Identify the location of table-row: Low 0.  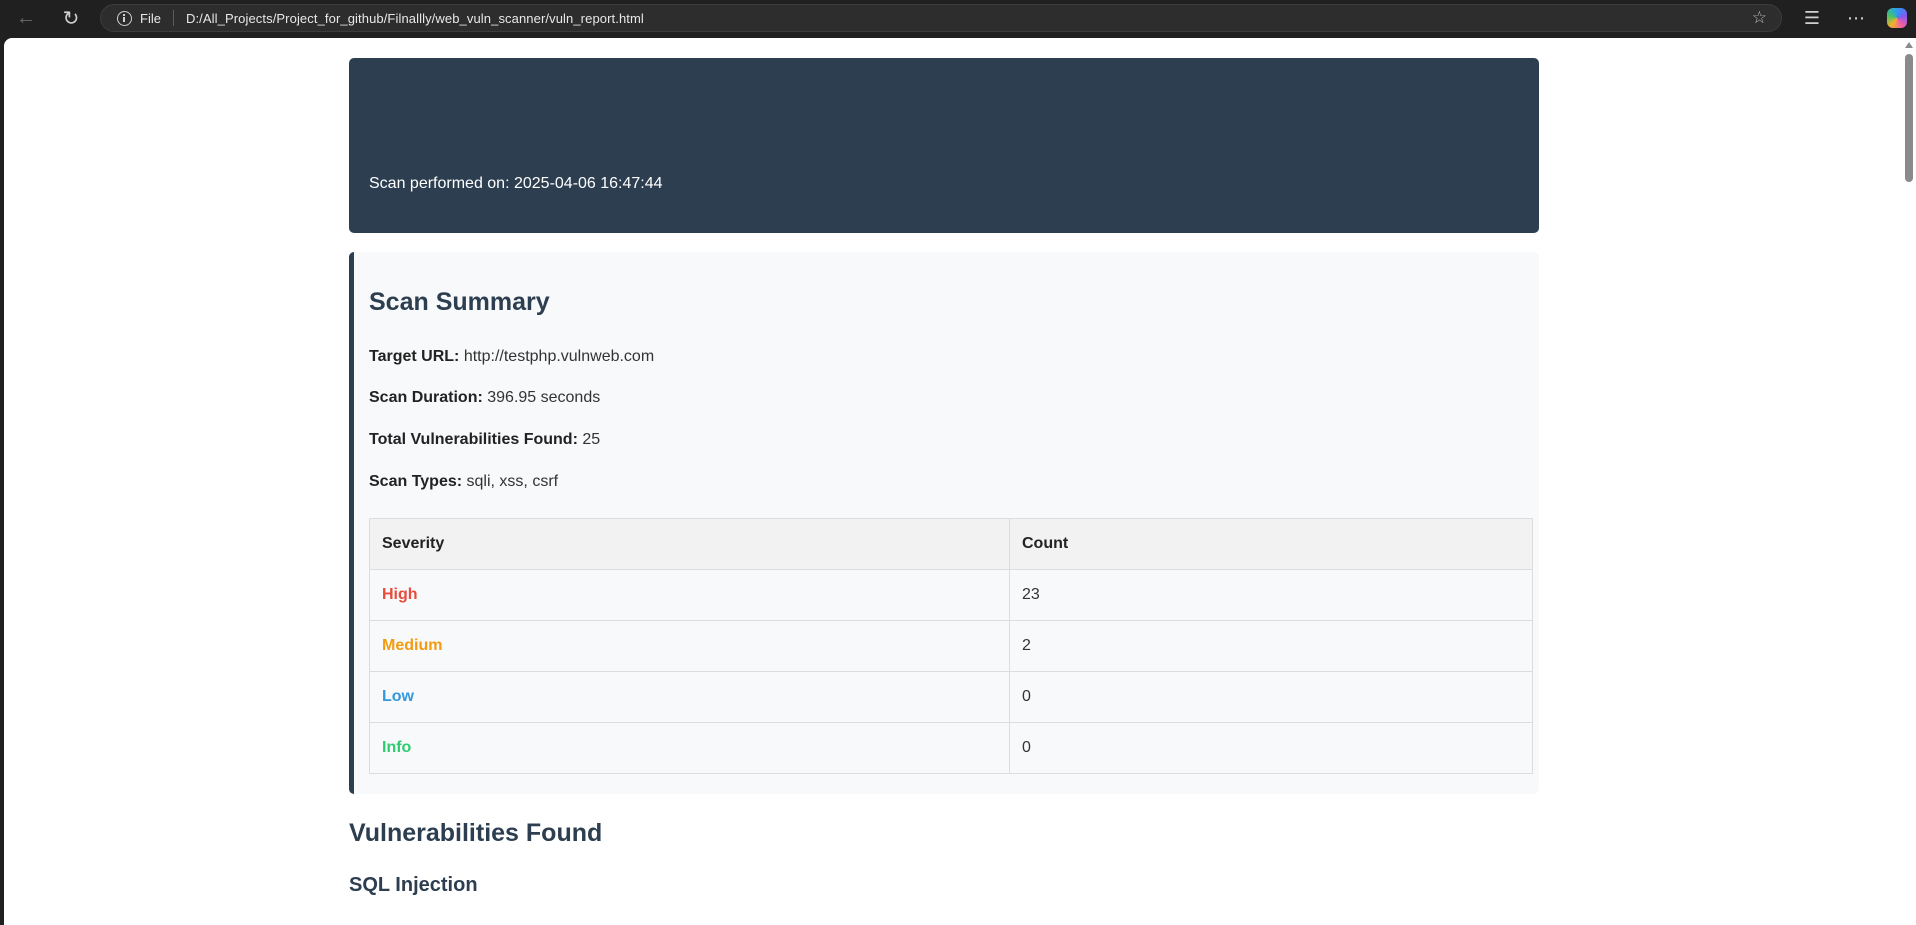
(951, 697).